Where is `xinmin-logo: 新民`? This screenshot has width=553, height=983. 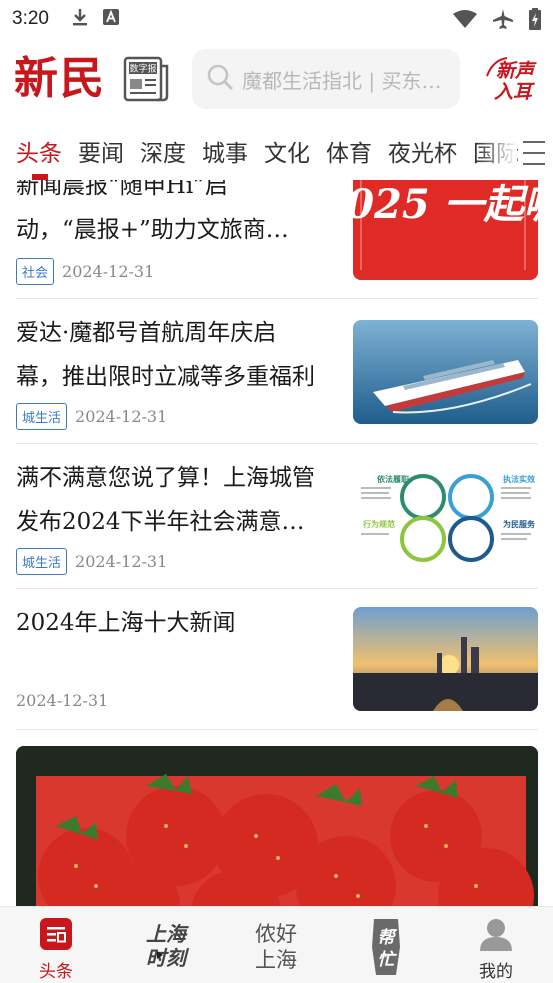 xinmin-logo: 新民 is located at coordinates (60, 79).